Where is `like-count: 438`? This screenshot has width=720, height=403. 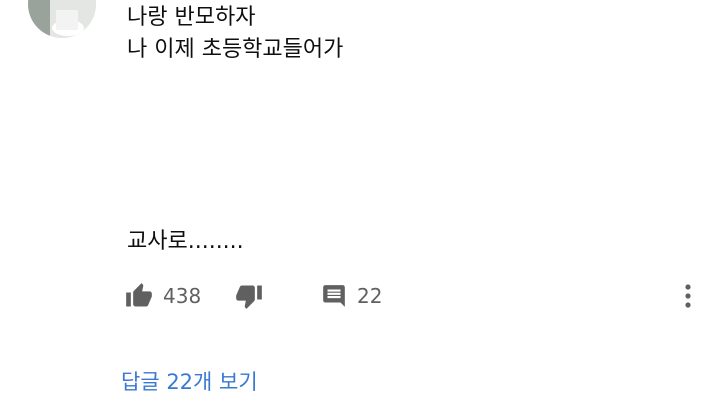 like-count: 438 is located at coordinates (182, 296).